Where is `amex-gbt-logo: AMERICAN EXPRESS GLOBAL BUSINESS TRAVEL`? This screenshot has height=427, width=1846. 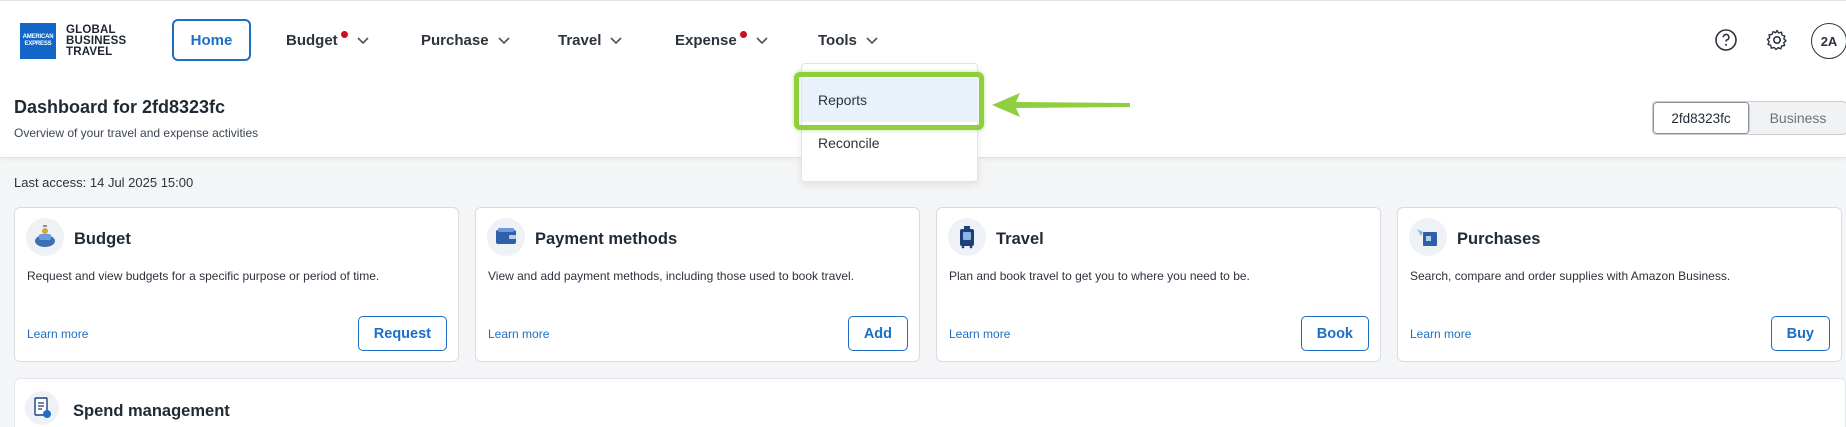
amex-gbt-logo: AMERICAN EXPRESS GLOBAL BUSINESS TRAVEL is located at coordinates (73, 41).